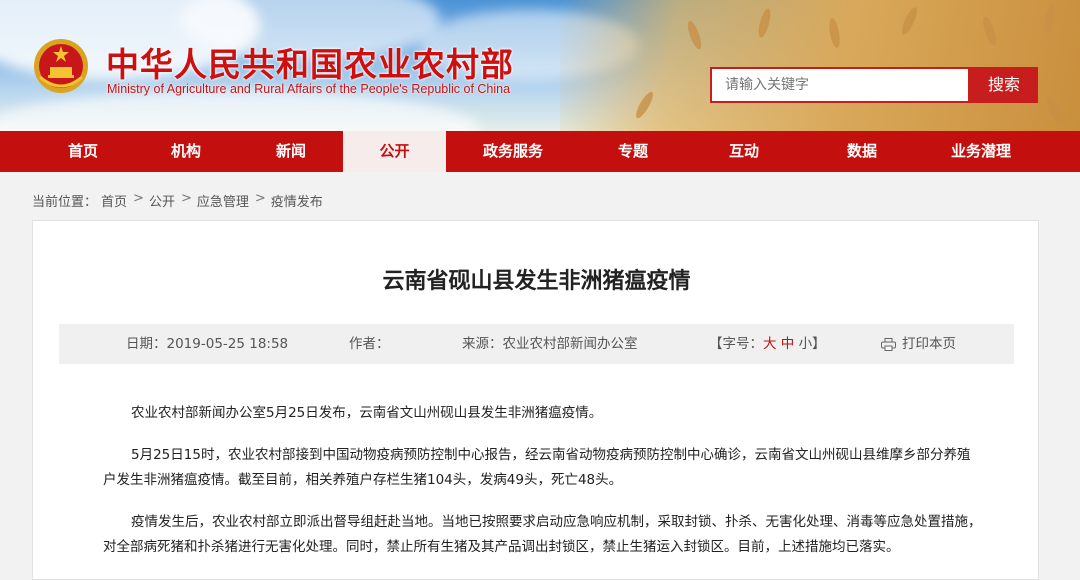 Image resolution: width=1080 pixels, height=580 pixels. What do you see at coordinates (240, 110) in the screenshot?
I see `cloud-decoration` at bounding box center [240, 110].